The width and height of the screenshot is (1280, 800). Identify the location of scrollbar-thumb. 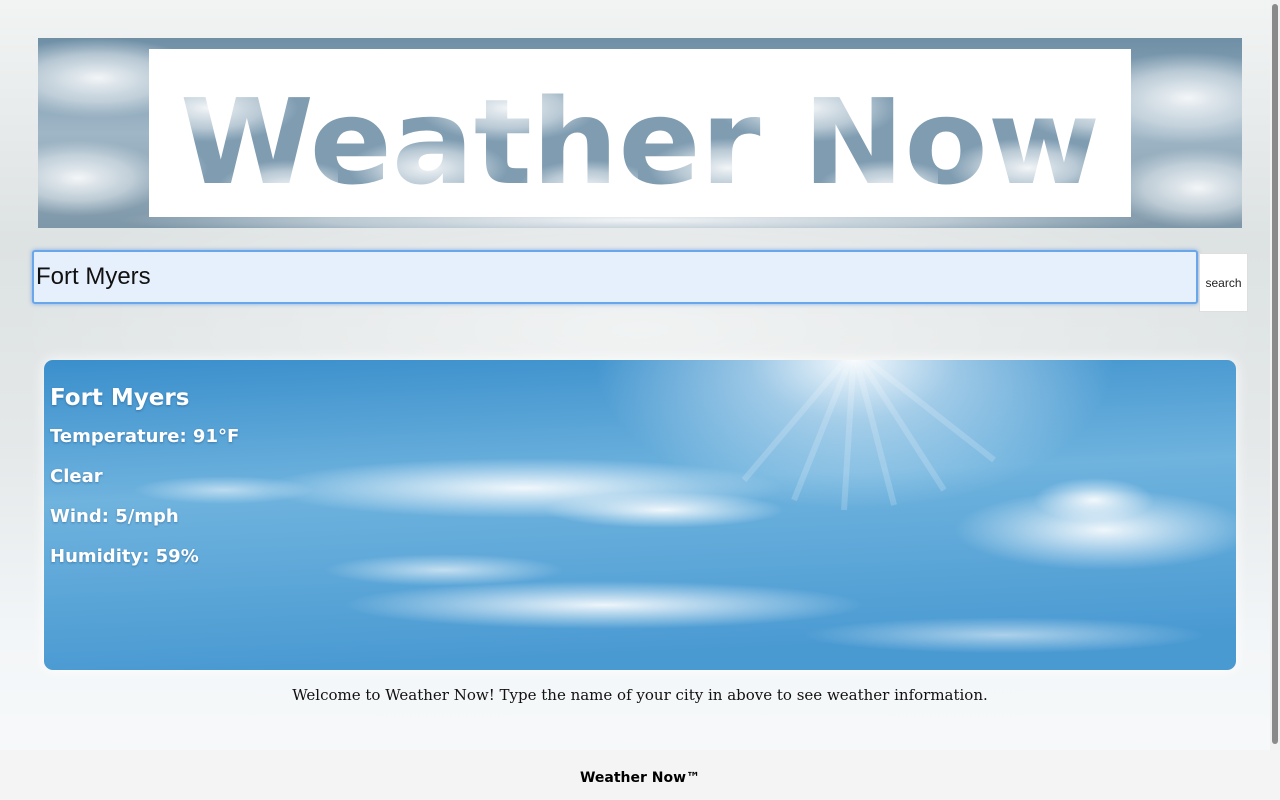
(1275, 374).